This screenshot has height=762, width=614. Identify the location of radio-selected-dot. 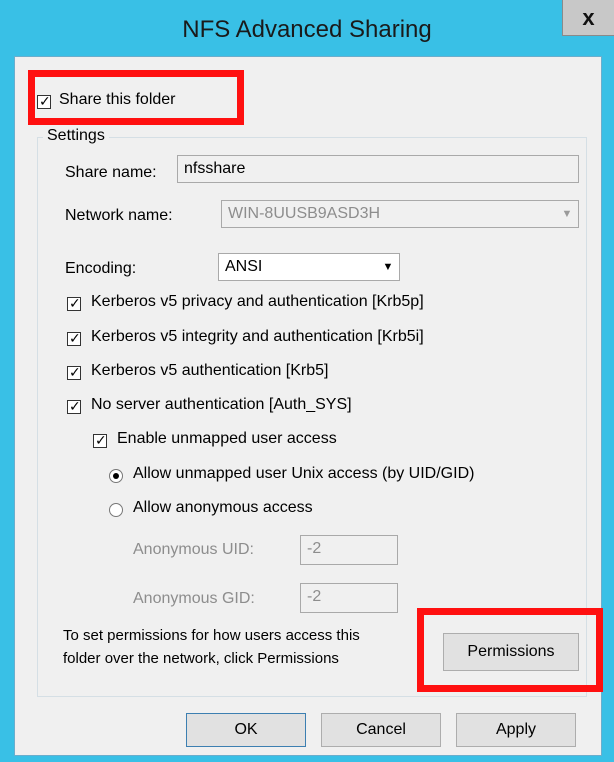
(116, 476).